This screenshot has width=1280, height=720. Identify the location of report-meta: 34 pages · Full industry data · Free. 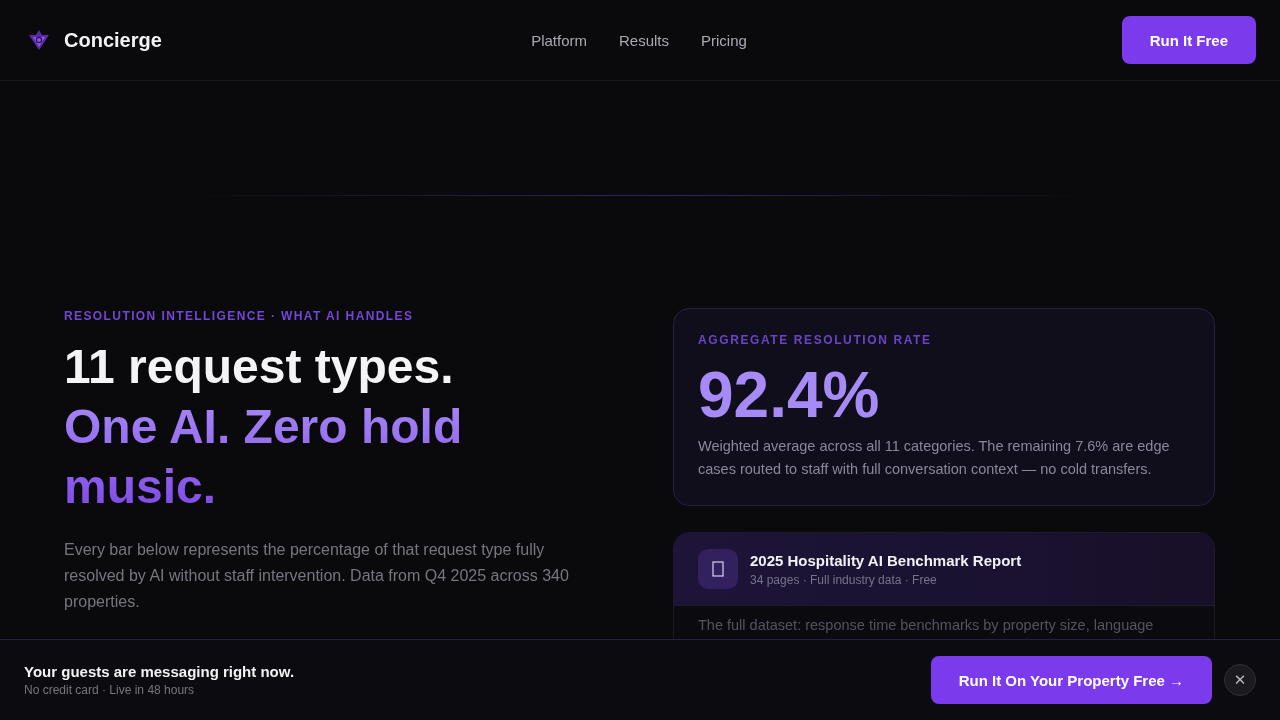
(844, 579).